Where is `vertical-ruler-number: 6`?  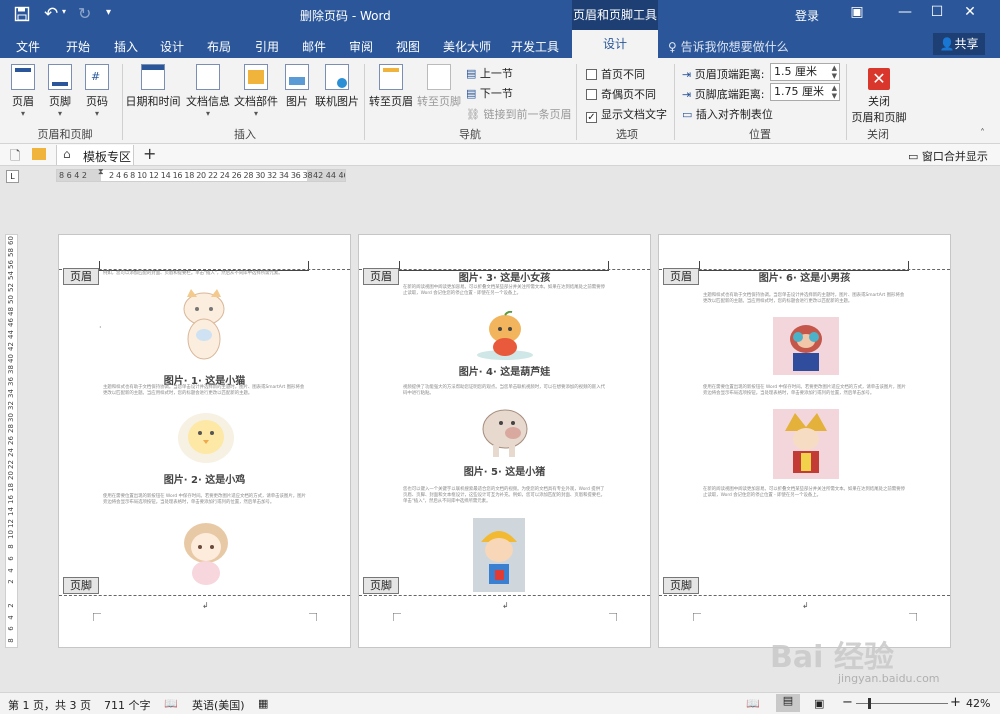 vertical-ruler-number: 6 is located at coordinates (11, 629).